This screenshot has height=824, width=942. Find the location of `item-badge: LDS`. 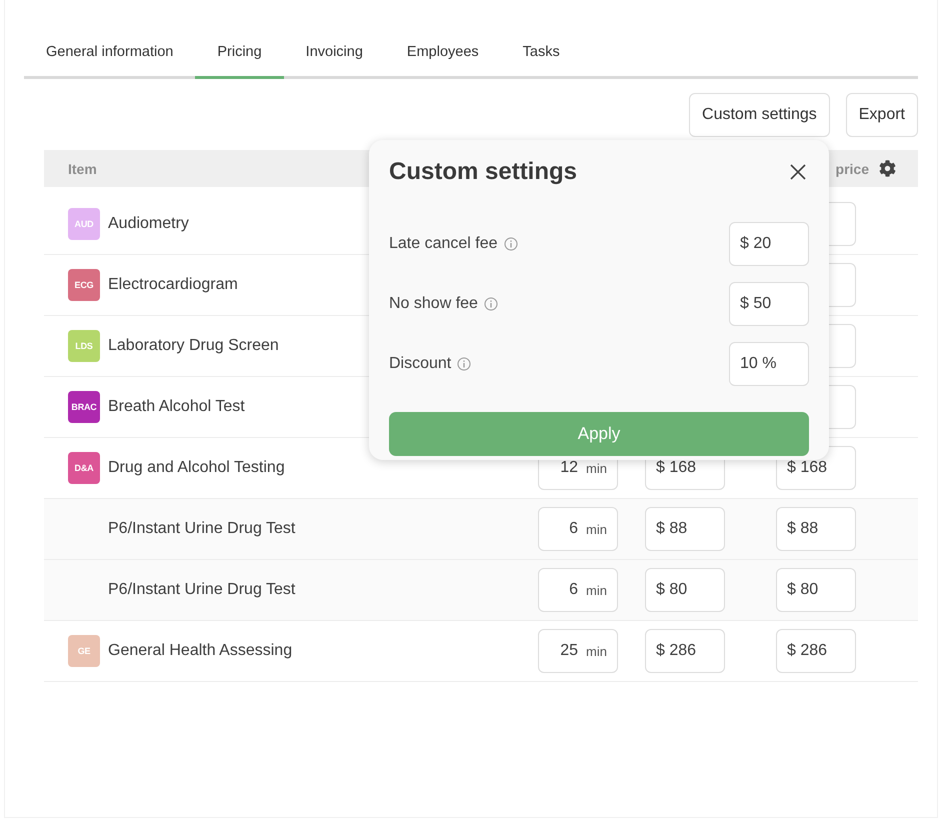

item-badge: LDS is located at coordinates (84, 346).